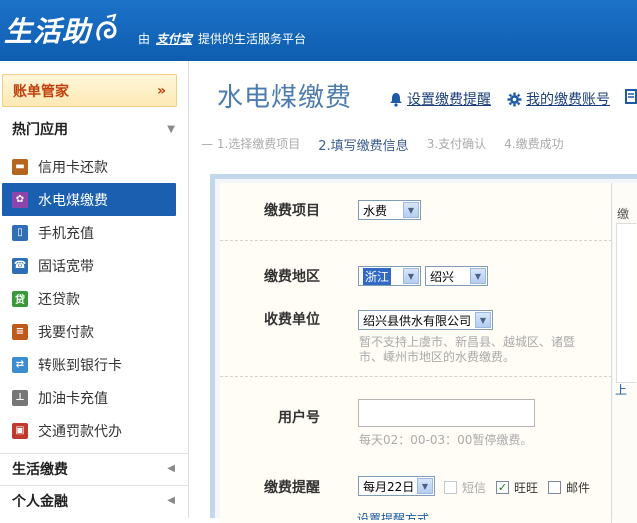 This screenshot has width=637, height=523. I want to click on sidebar-item-label: 水电煤缴费, so click(73, 200).